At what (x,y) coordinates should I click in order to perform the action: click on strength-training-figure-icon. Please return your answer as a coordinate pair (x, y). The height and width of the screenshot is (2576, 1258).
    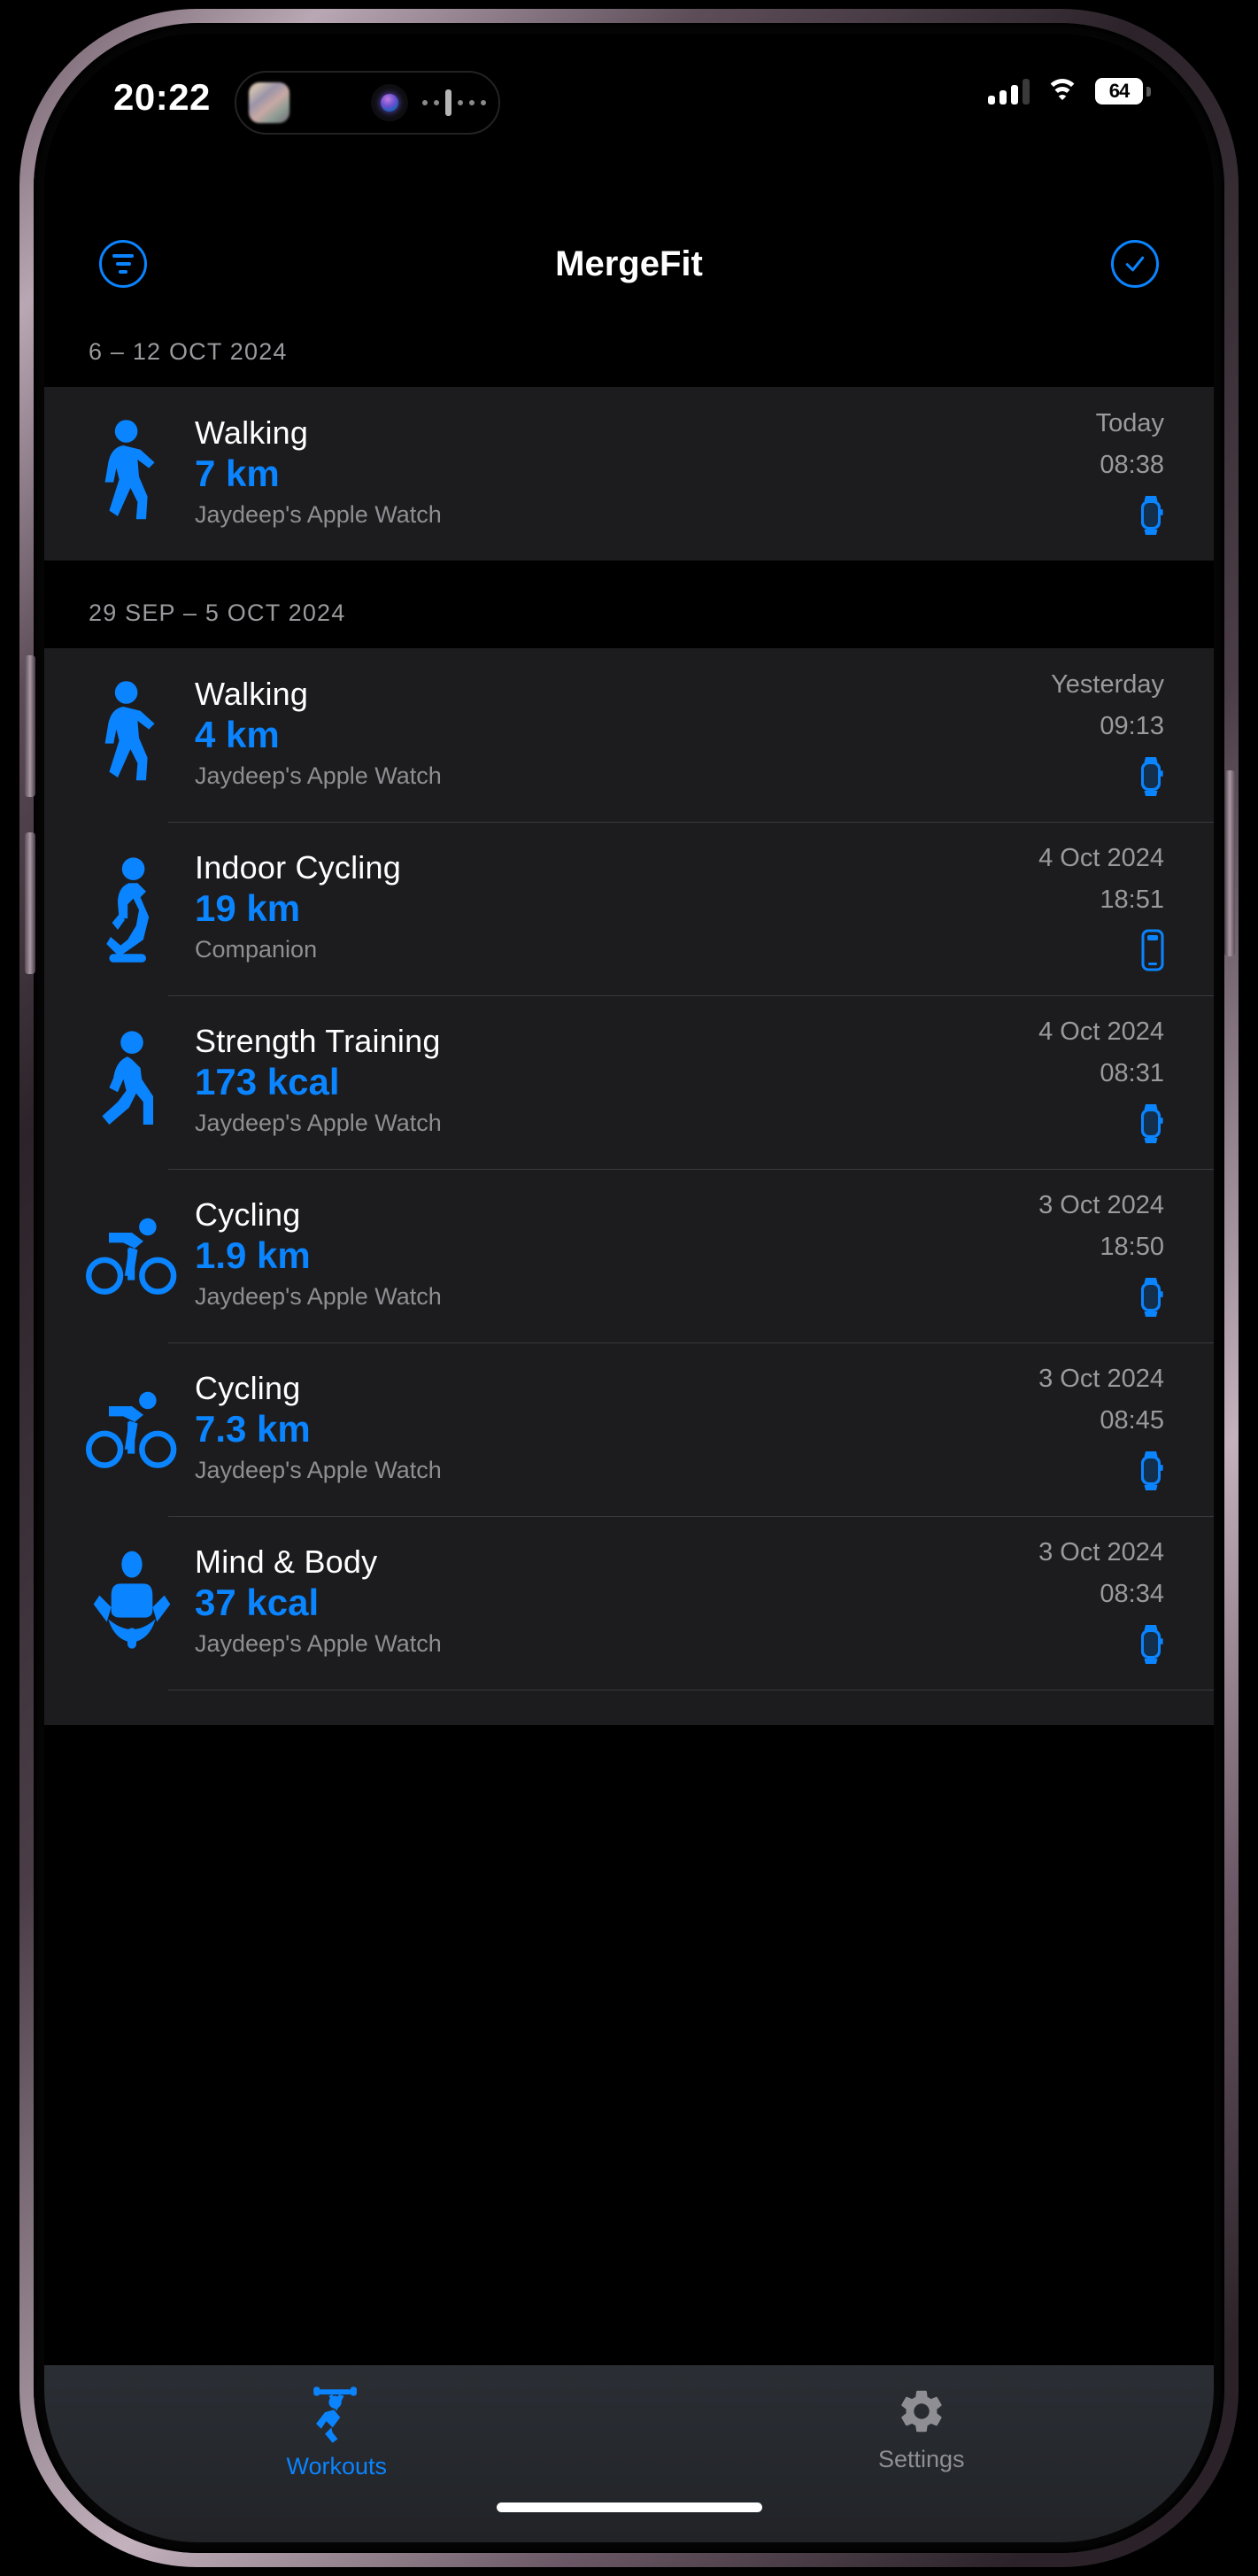
    Looking at the image, I should click on (132, 1082).